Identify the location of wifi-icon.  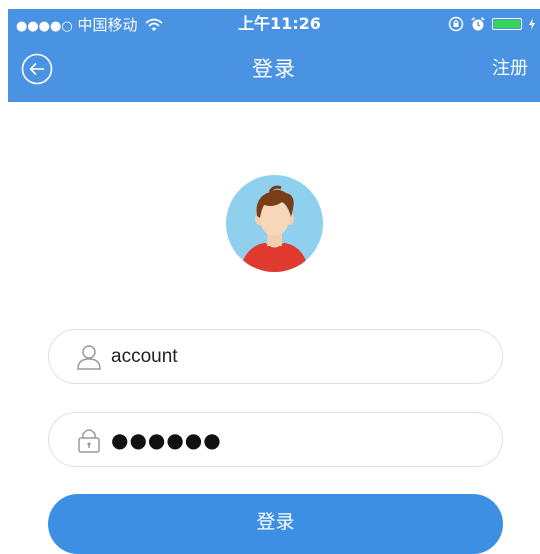
(154, 24).